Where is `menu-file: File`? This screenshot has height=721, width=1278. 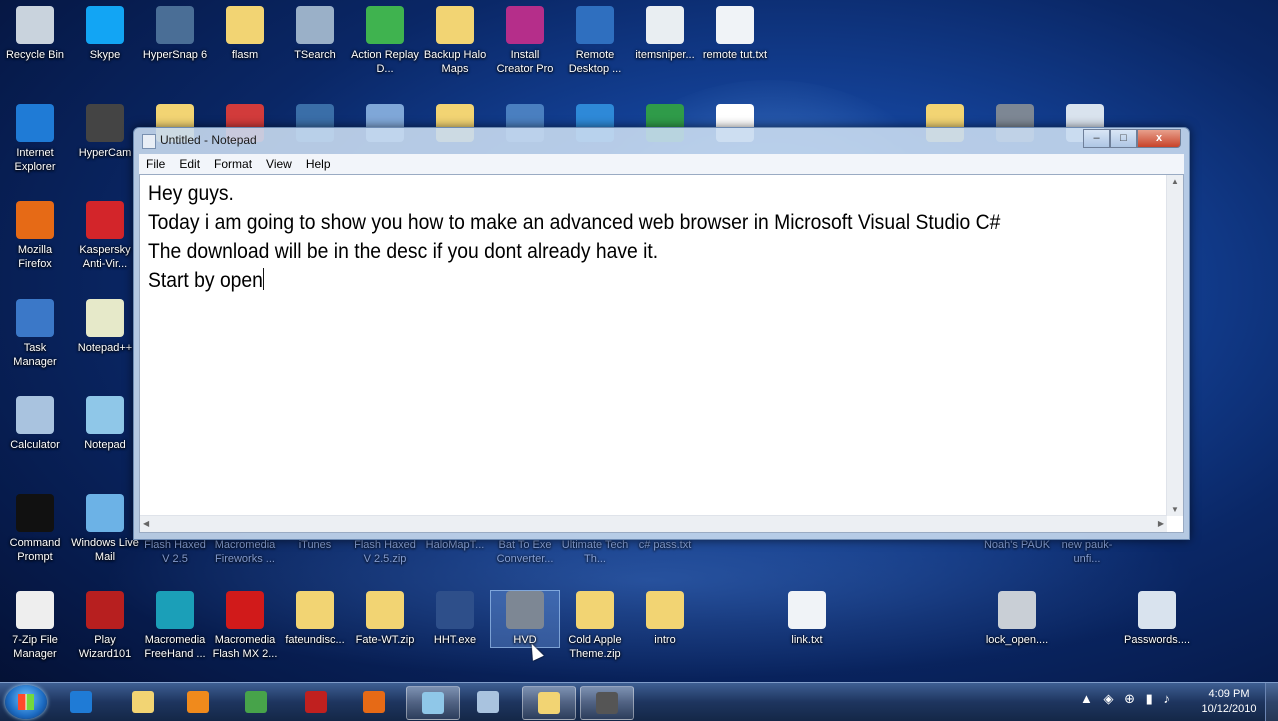
menu-file: File is located at coordinates (155, 164).